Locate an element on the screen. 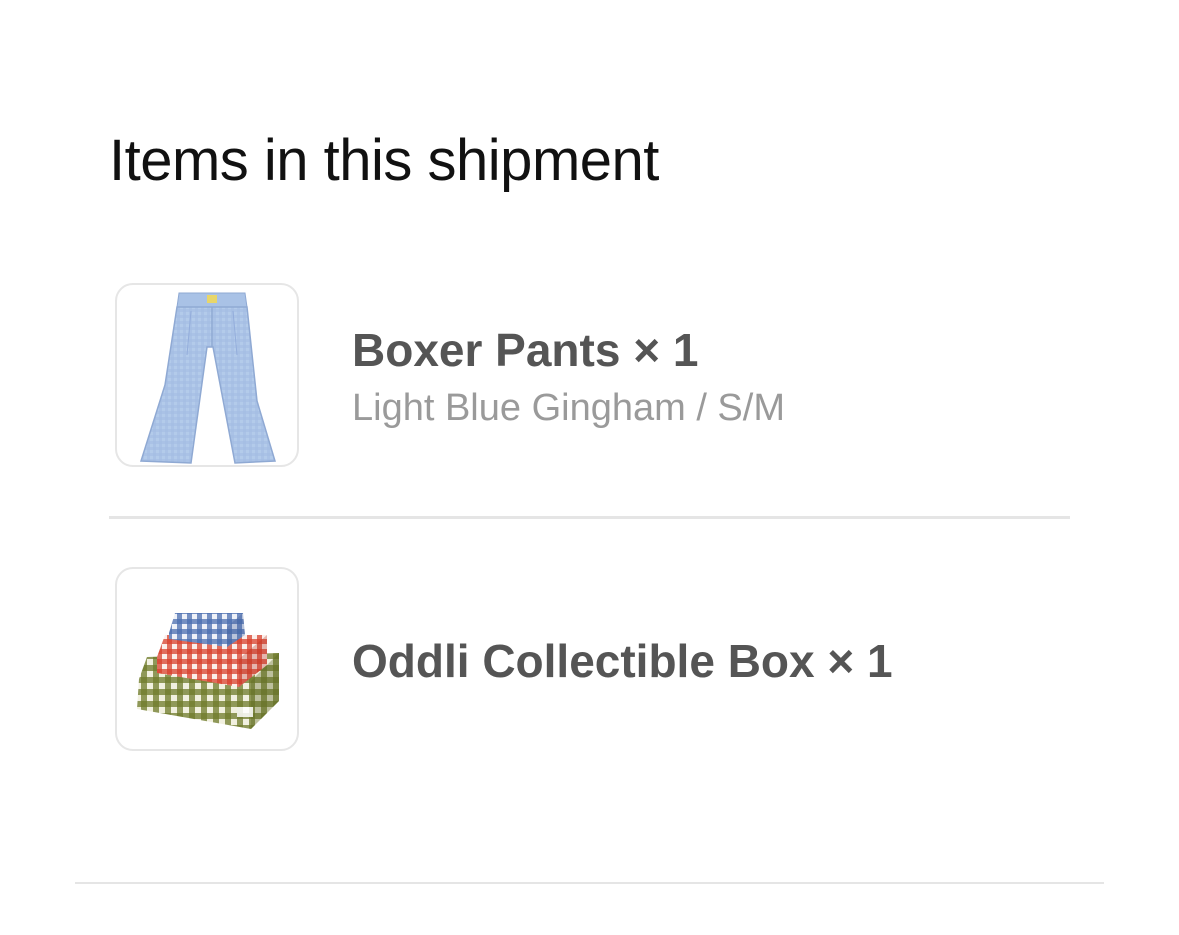 The image size is (1179, 935). boxer-pants-image is located at coordinates (207, 378).